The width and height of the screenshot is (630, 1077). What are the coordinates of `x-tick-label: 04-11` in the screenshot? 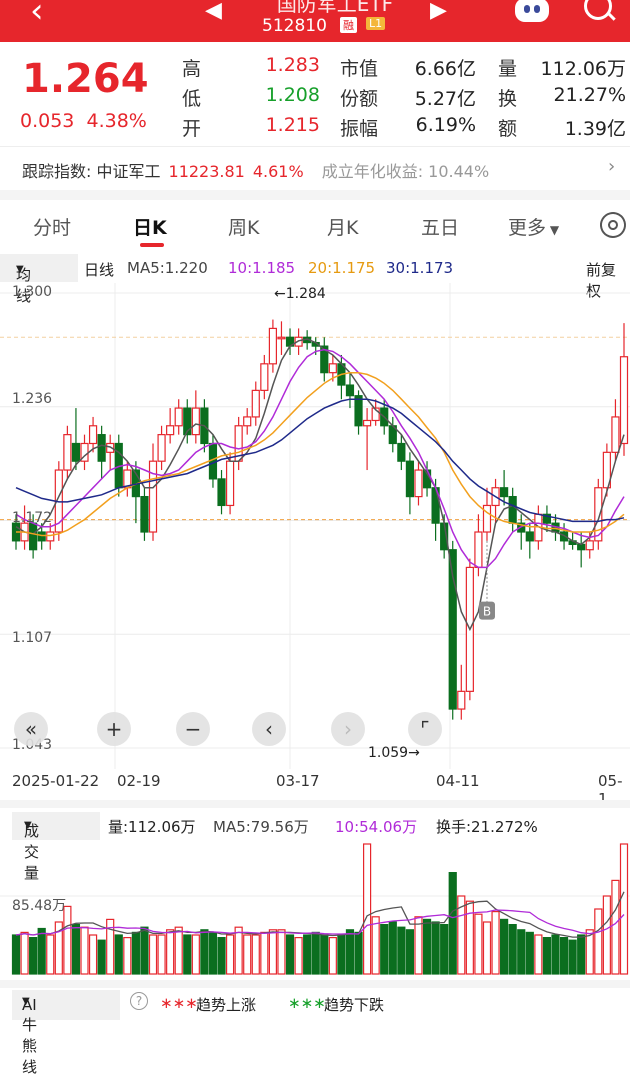 It's located at (458, 781).